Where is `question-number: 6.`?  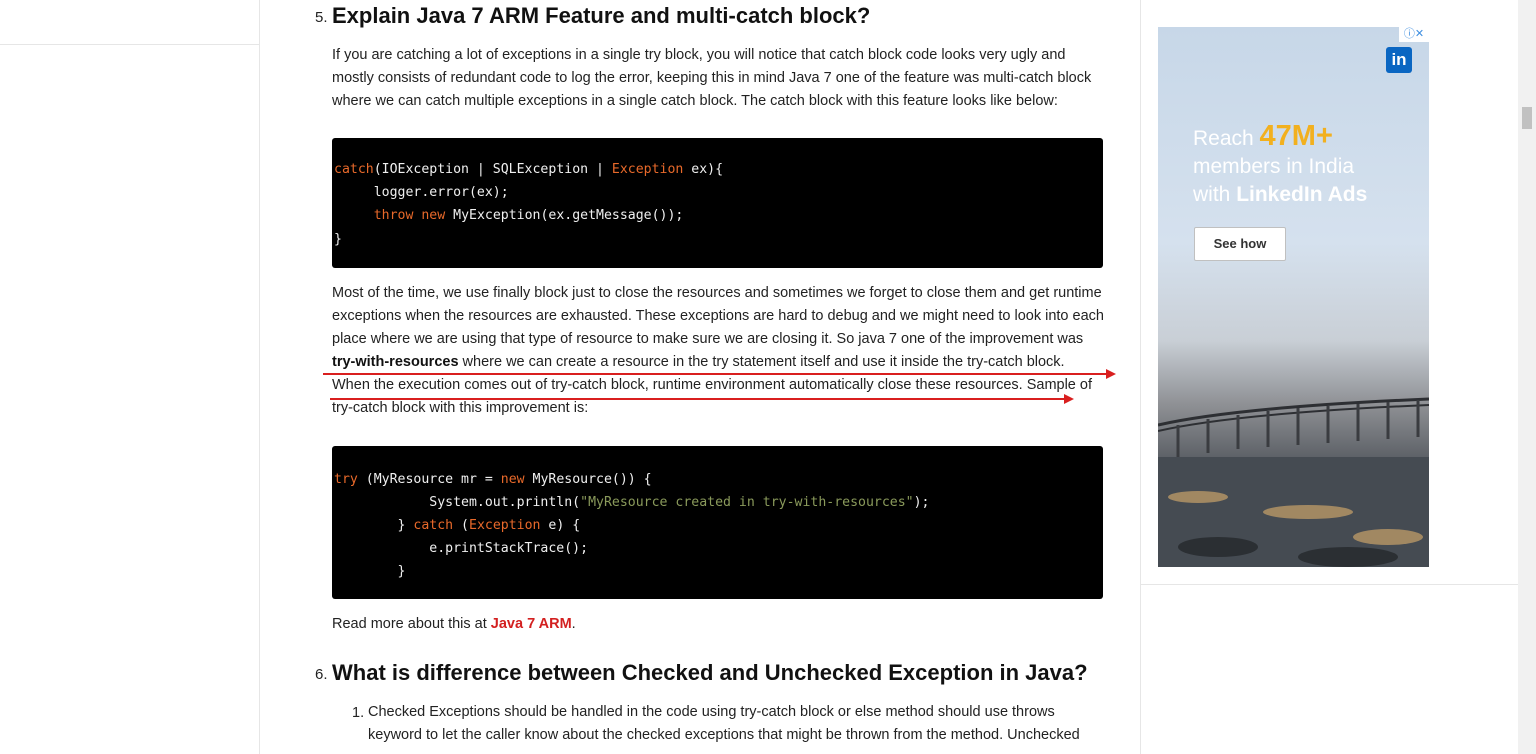
question-number: 6. is located at coordinates (321, 674).